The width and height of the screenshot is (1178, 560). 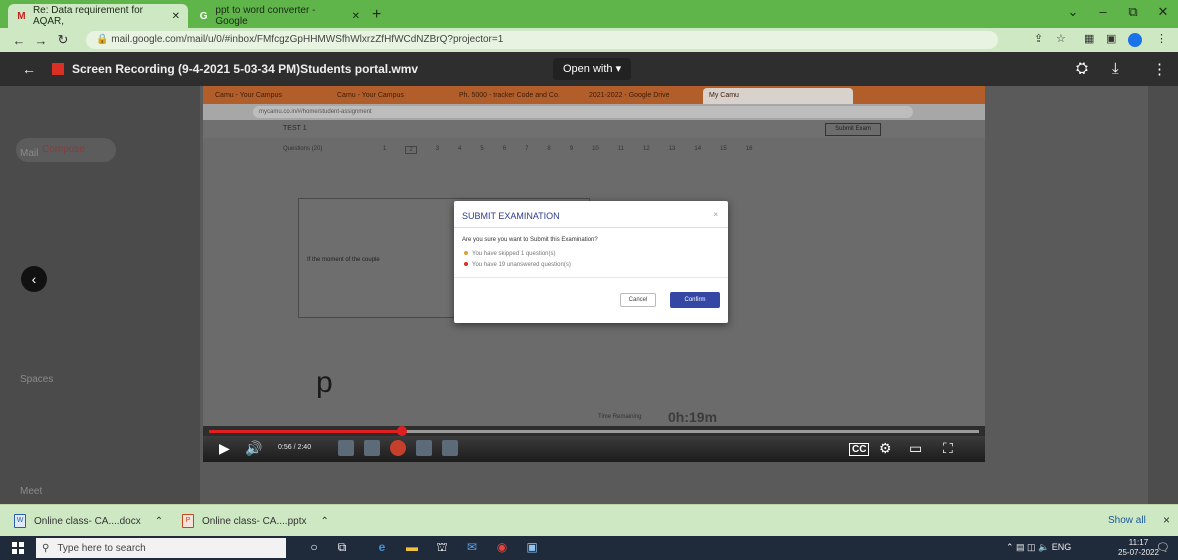 I want to click on close-window-icon: ✕, so click(x=1163, y=12).